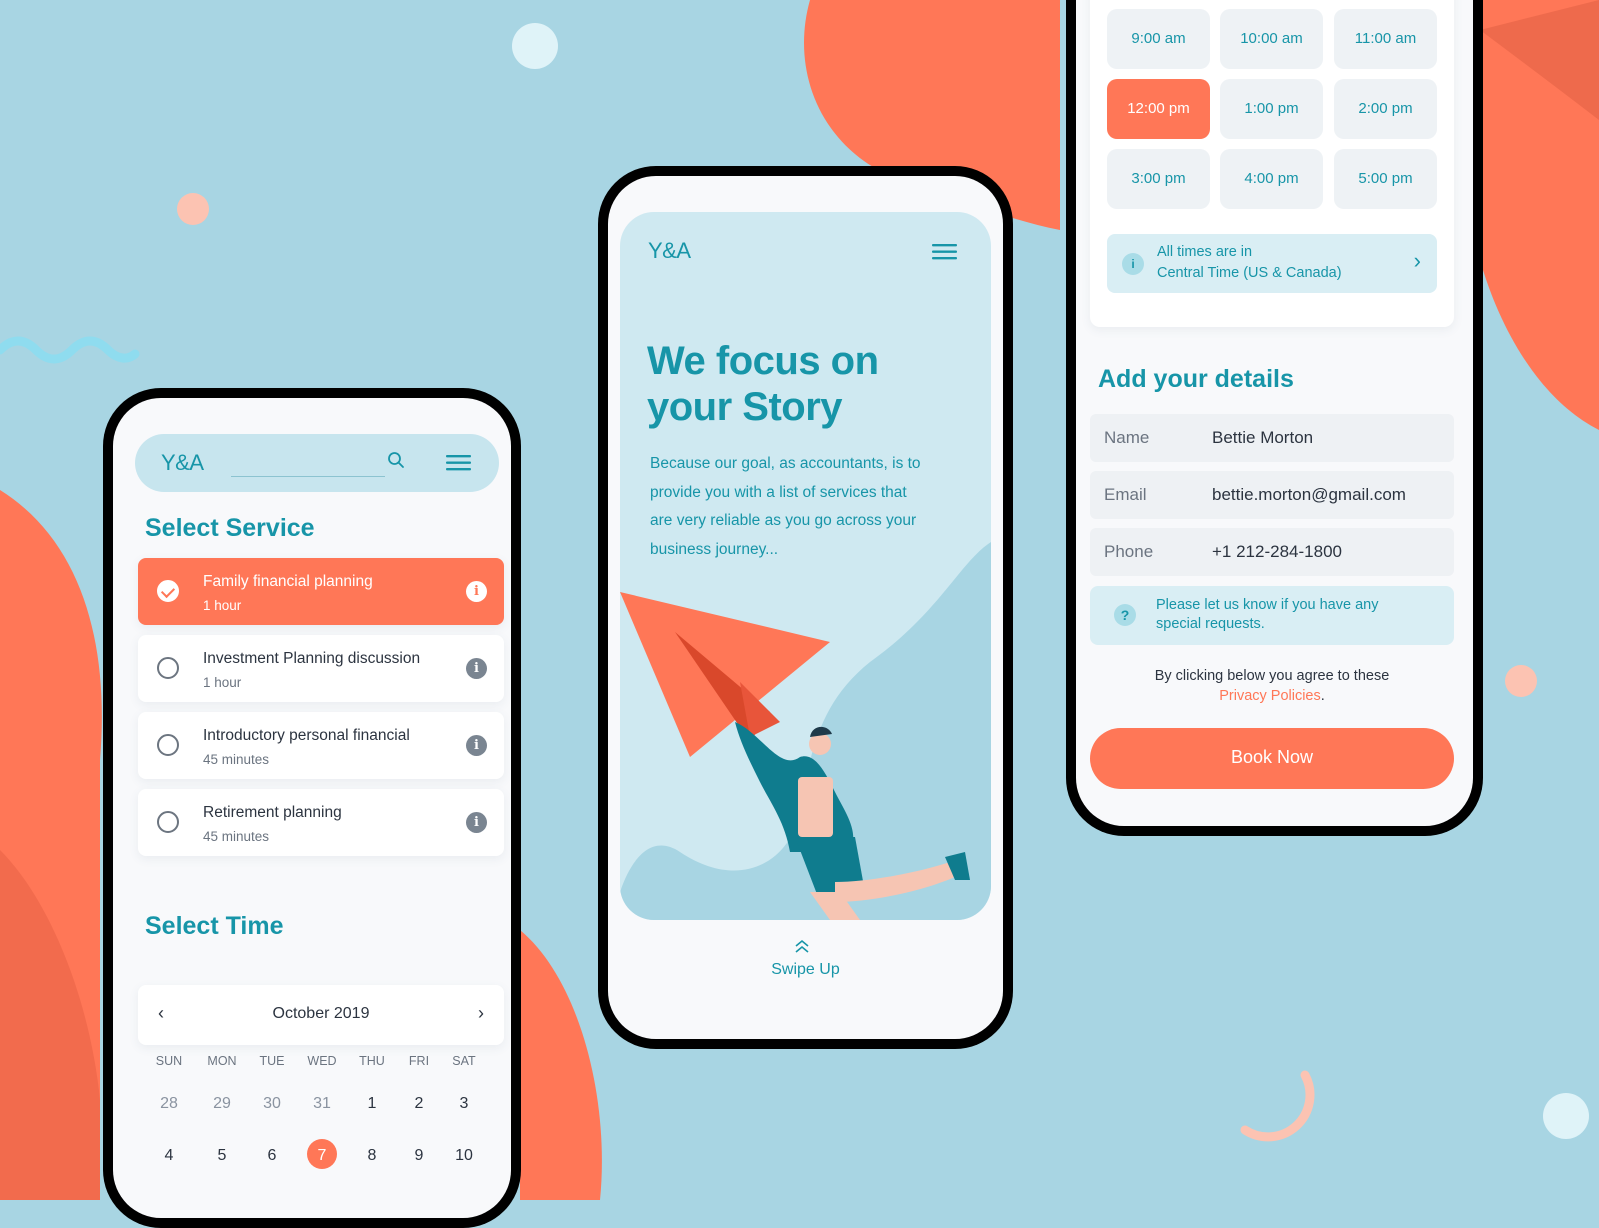  I want to click on field-label: Phone, so click(1129, 551).